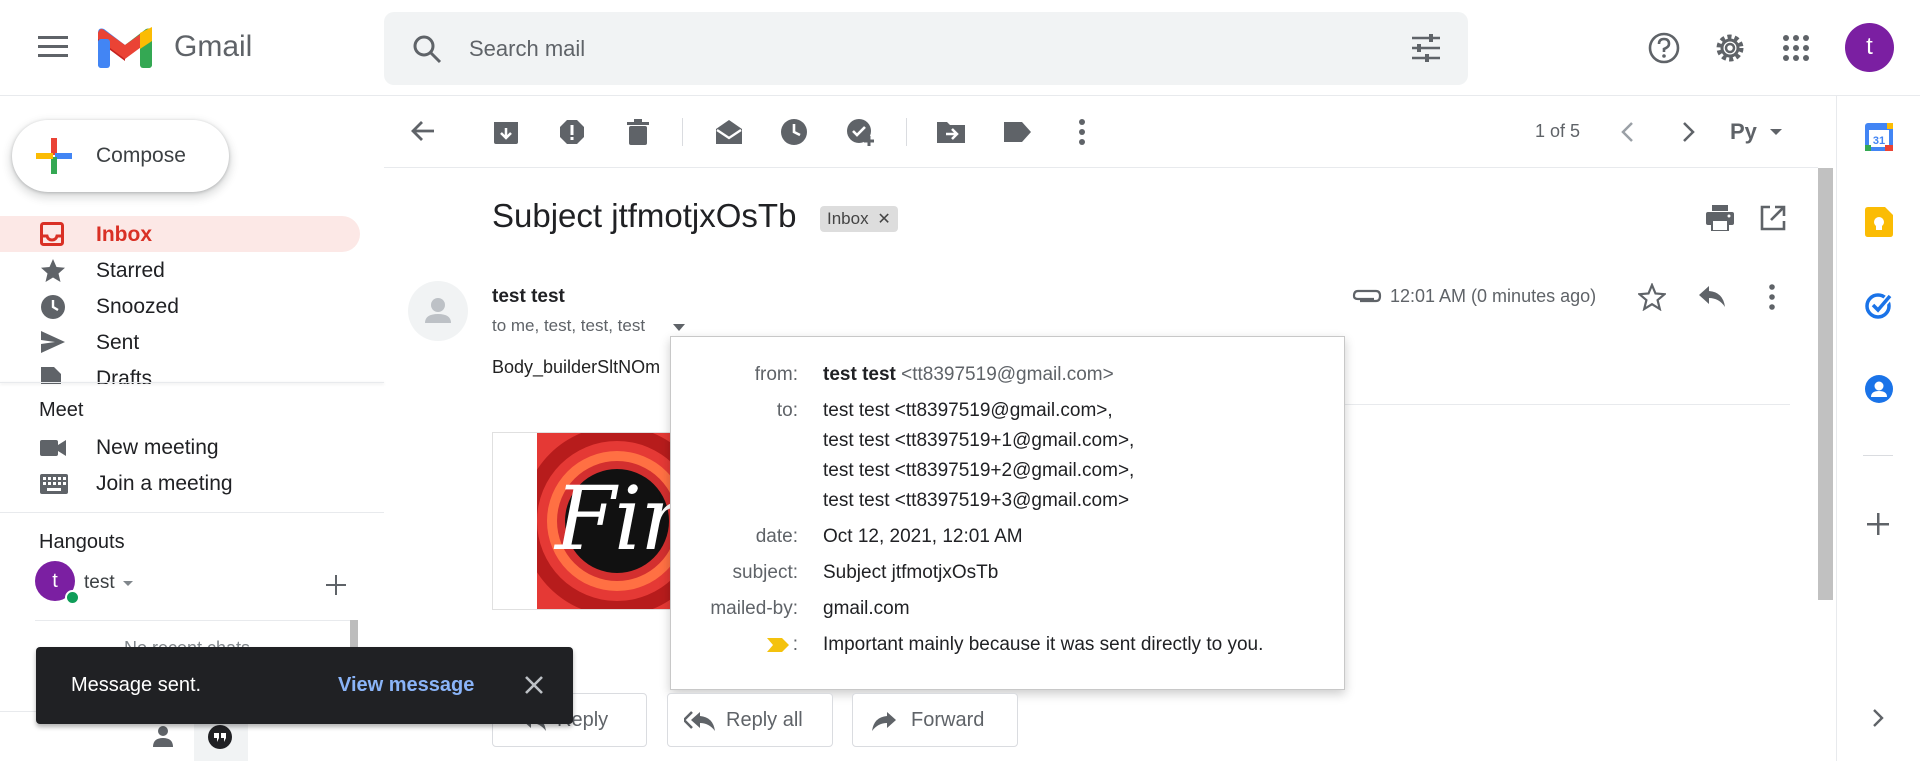 The height and width of the screenshot is (761, 1920). I want to click on to-recipient: test test <tt8397519+1@gmail.com>,, so click(979, 440).